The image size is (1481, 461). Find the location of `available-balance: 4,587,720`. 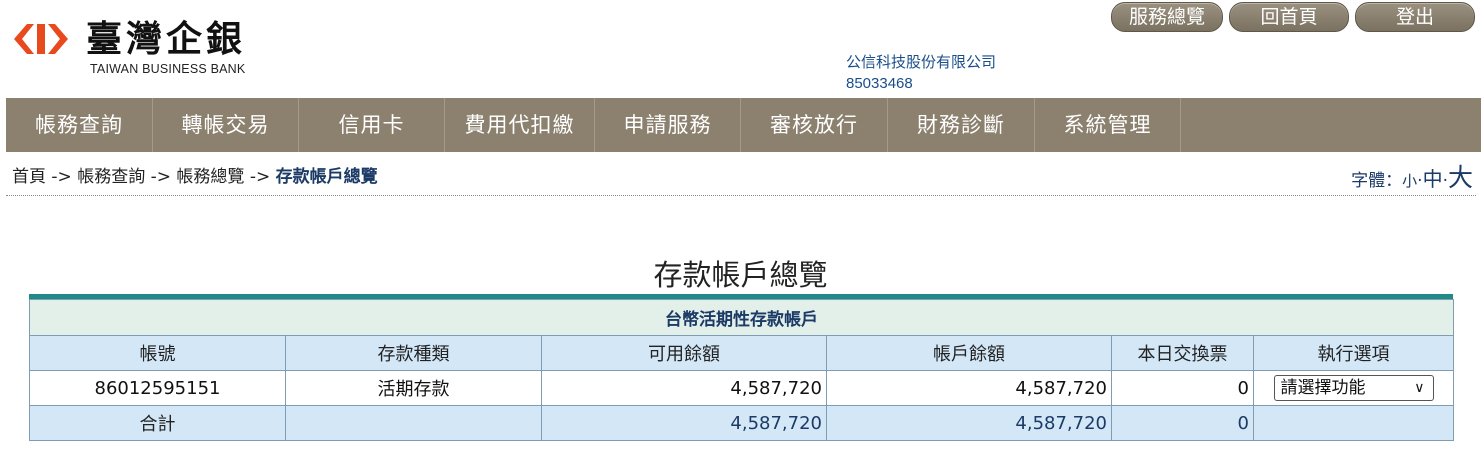

available-balance: 4,587,720 is located at coordinates (684, 388).